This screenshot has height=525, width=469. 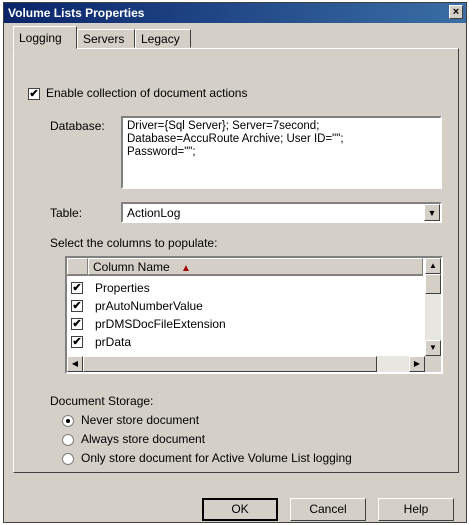 What do you see at coordinates (161, 152) in the screenshot?
I see `database-line: Password="";` at bounding box center [161, 152].